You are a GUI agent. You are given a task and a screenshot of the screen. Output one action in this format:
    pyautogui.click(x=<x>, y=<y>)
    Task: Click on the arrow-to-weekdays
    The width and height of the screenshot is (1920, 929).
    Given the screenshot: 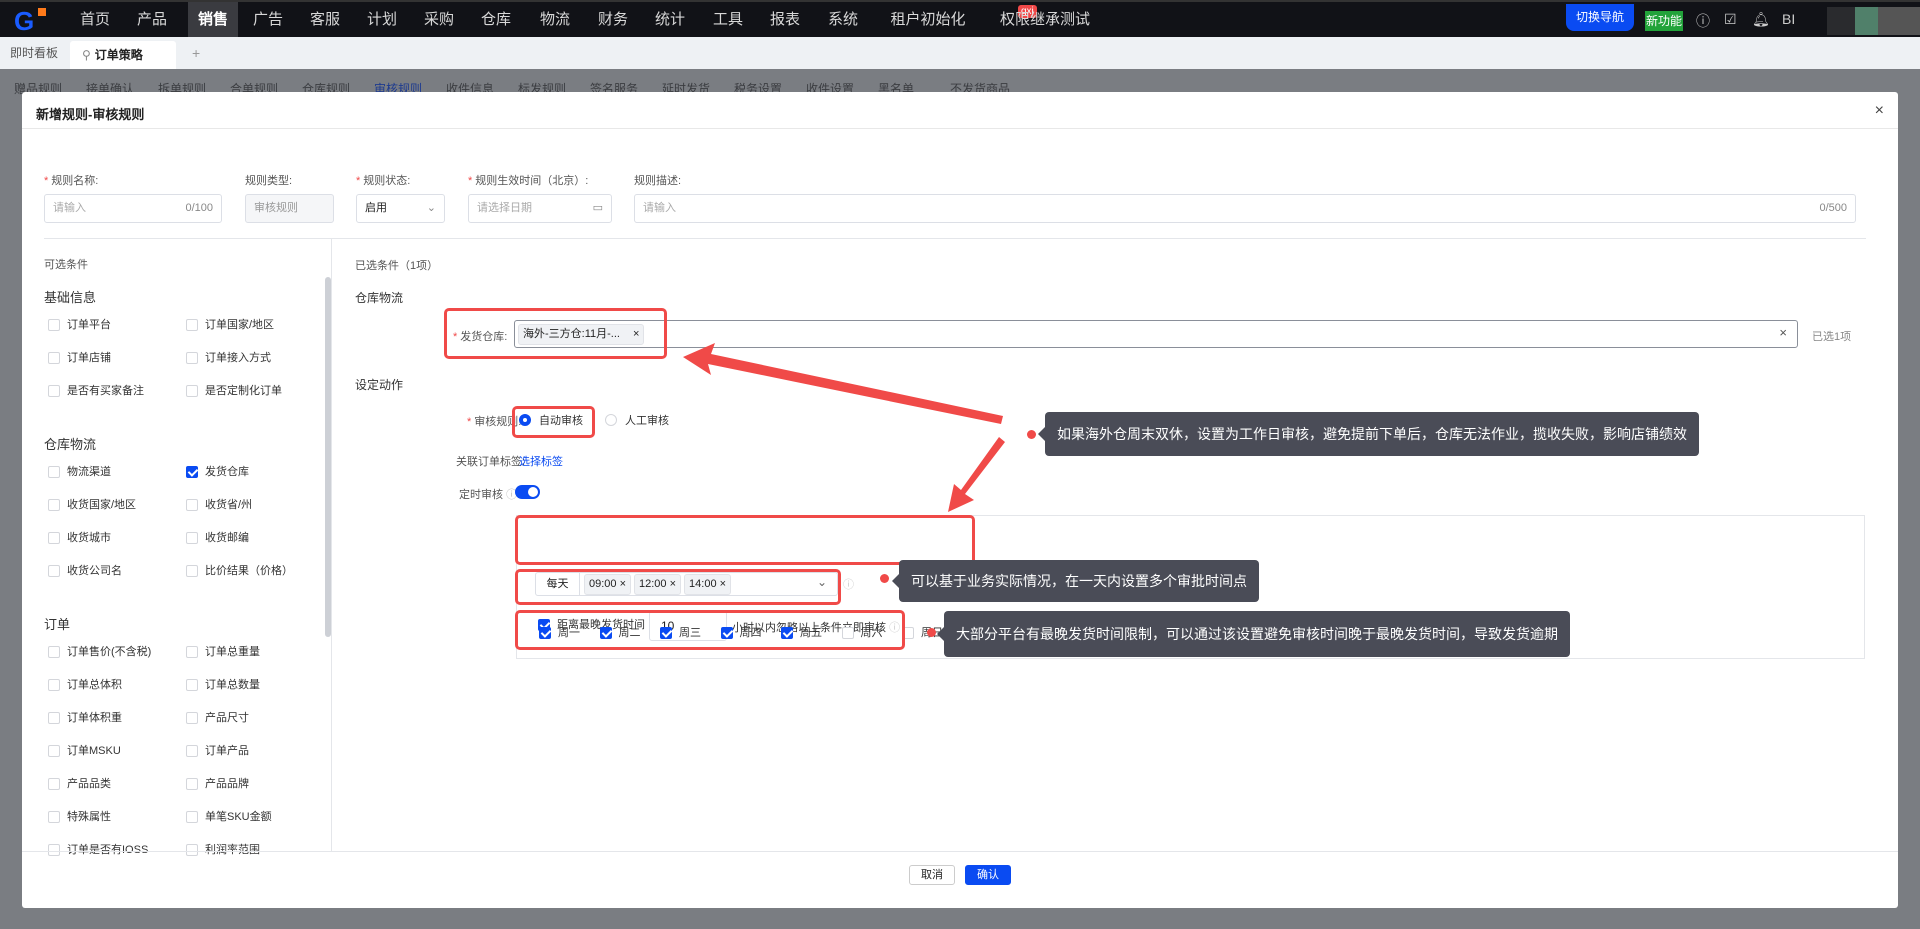 What is the action you would take?
    pyautogui.click(x=976, y=474)
    